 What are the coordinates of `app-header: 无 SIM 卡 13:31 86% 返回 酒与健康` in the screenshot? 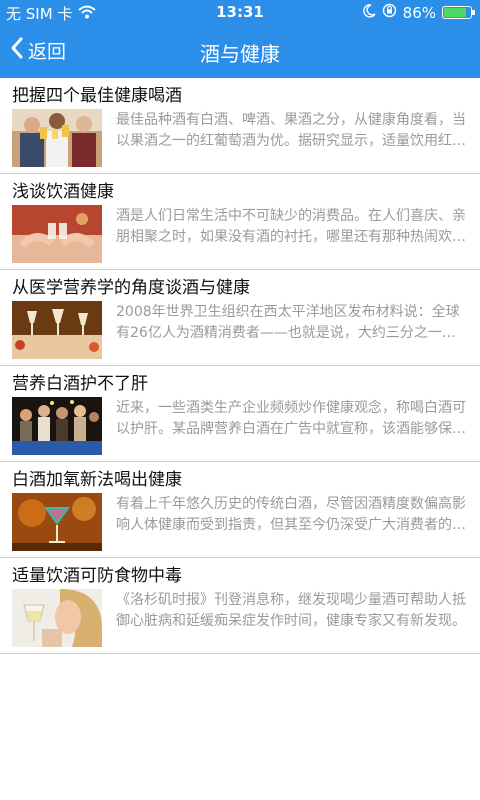 It's located at (240, 39).